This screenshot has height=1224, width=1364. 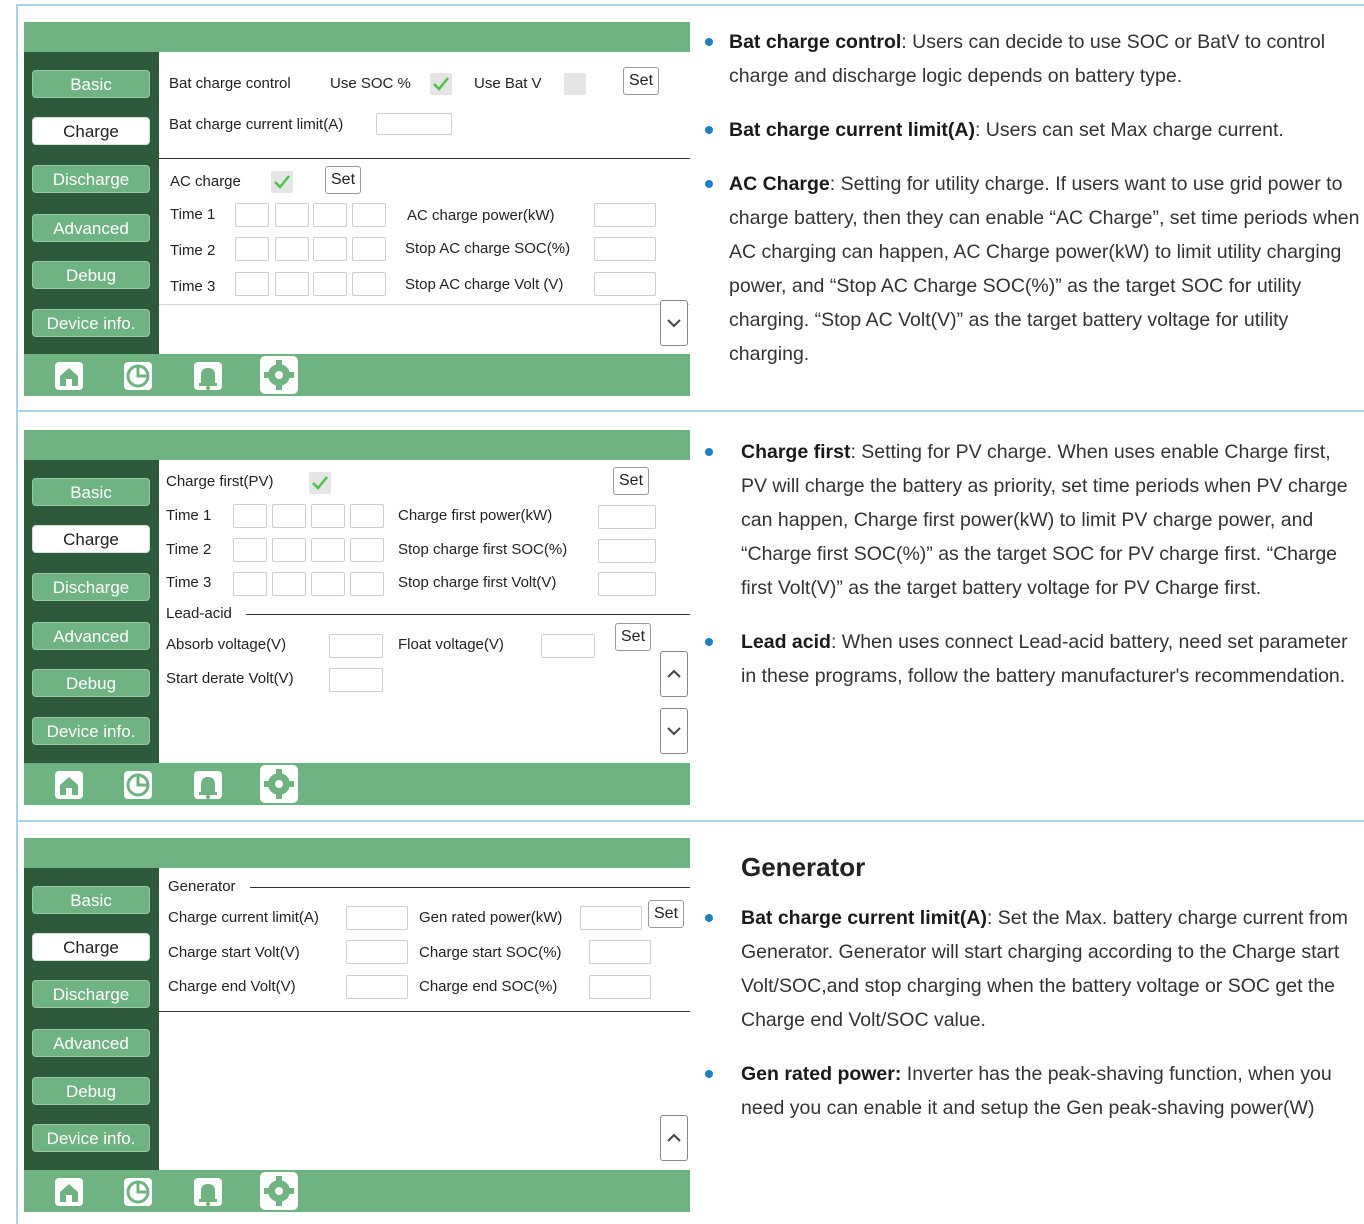 What do you see at coordinates (470, 887) in the screenshot?
I see `generator-divider` at bounding box center [470, 887].